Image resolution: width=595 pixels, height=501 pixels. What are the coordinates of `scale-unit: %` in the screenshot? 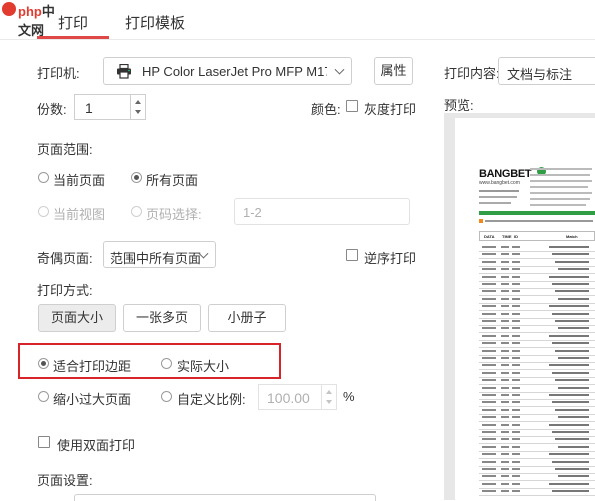 It's located at (349, 396).